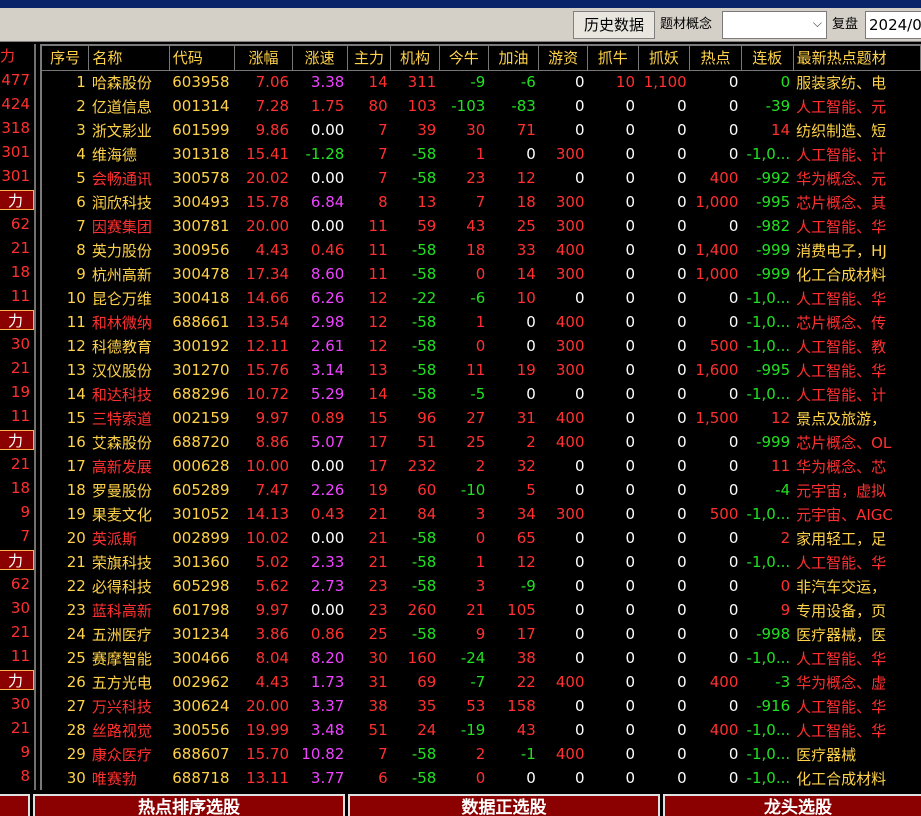 Image resolution: width=921 pixels, height=816 pixels. What do you see at coordinates (422, 106) in the screenshot?
I see `cell-jg: 103` at bounding box center [422, 106].